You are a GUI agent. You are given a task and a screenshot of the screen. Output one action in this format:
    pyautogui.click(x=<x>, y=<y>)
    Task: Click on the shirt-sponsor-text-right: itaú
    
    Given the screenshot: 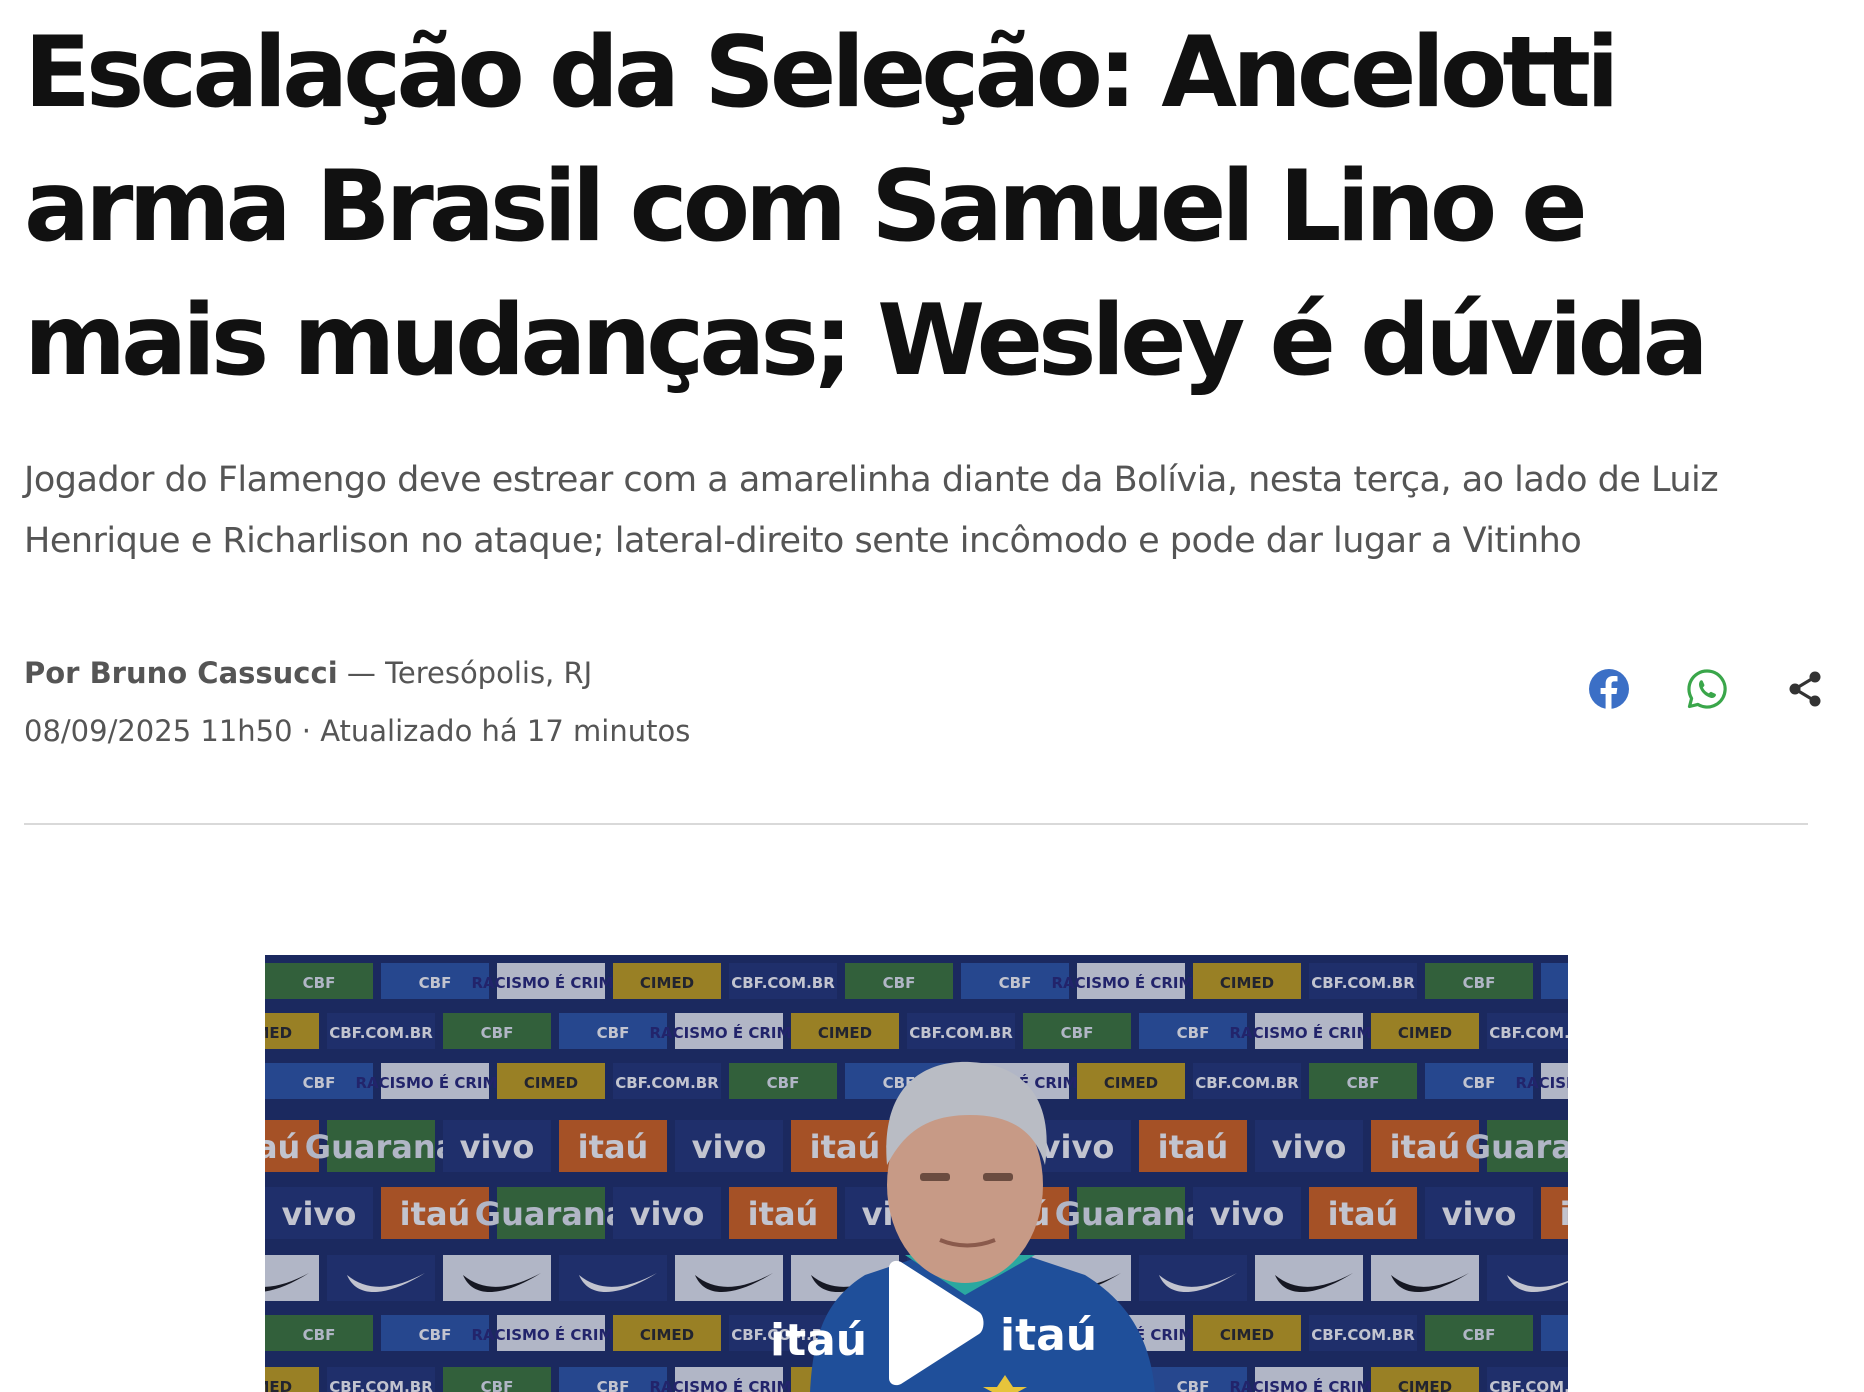 What is the action you would take?
    pyautogui.click(x=1048, y=1335)
    